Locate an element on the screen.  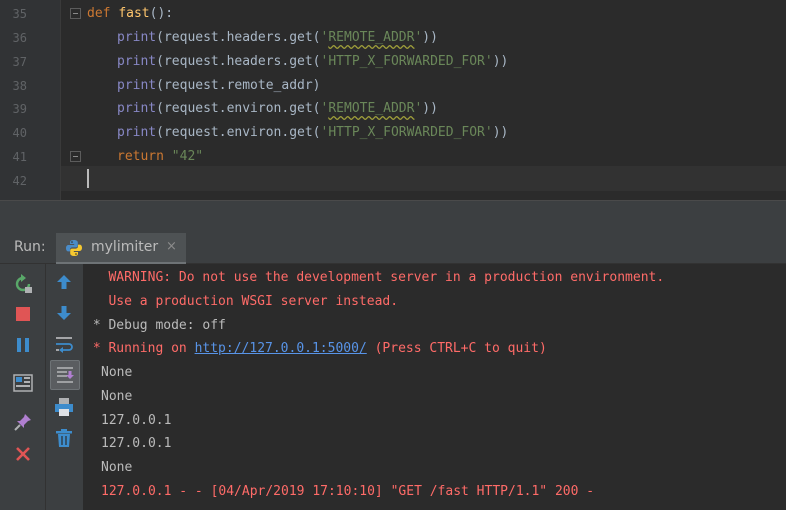
run-label: Run: is located at coordinates (30, 247).